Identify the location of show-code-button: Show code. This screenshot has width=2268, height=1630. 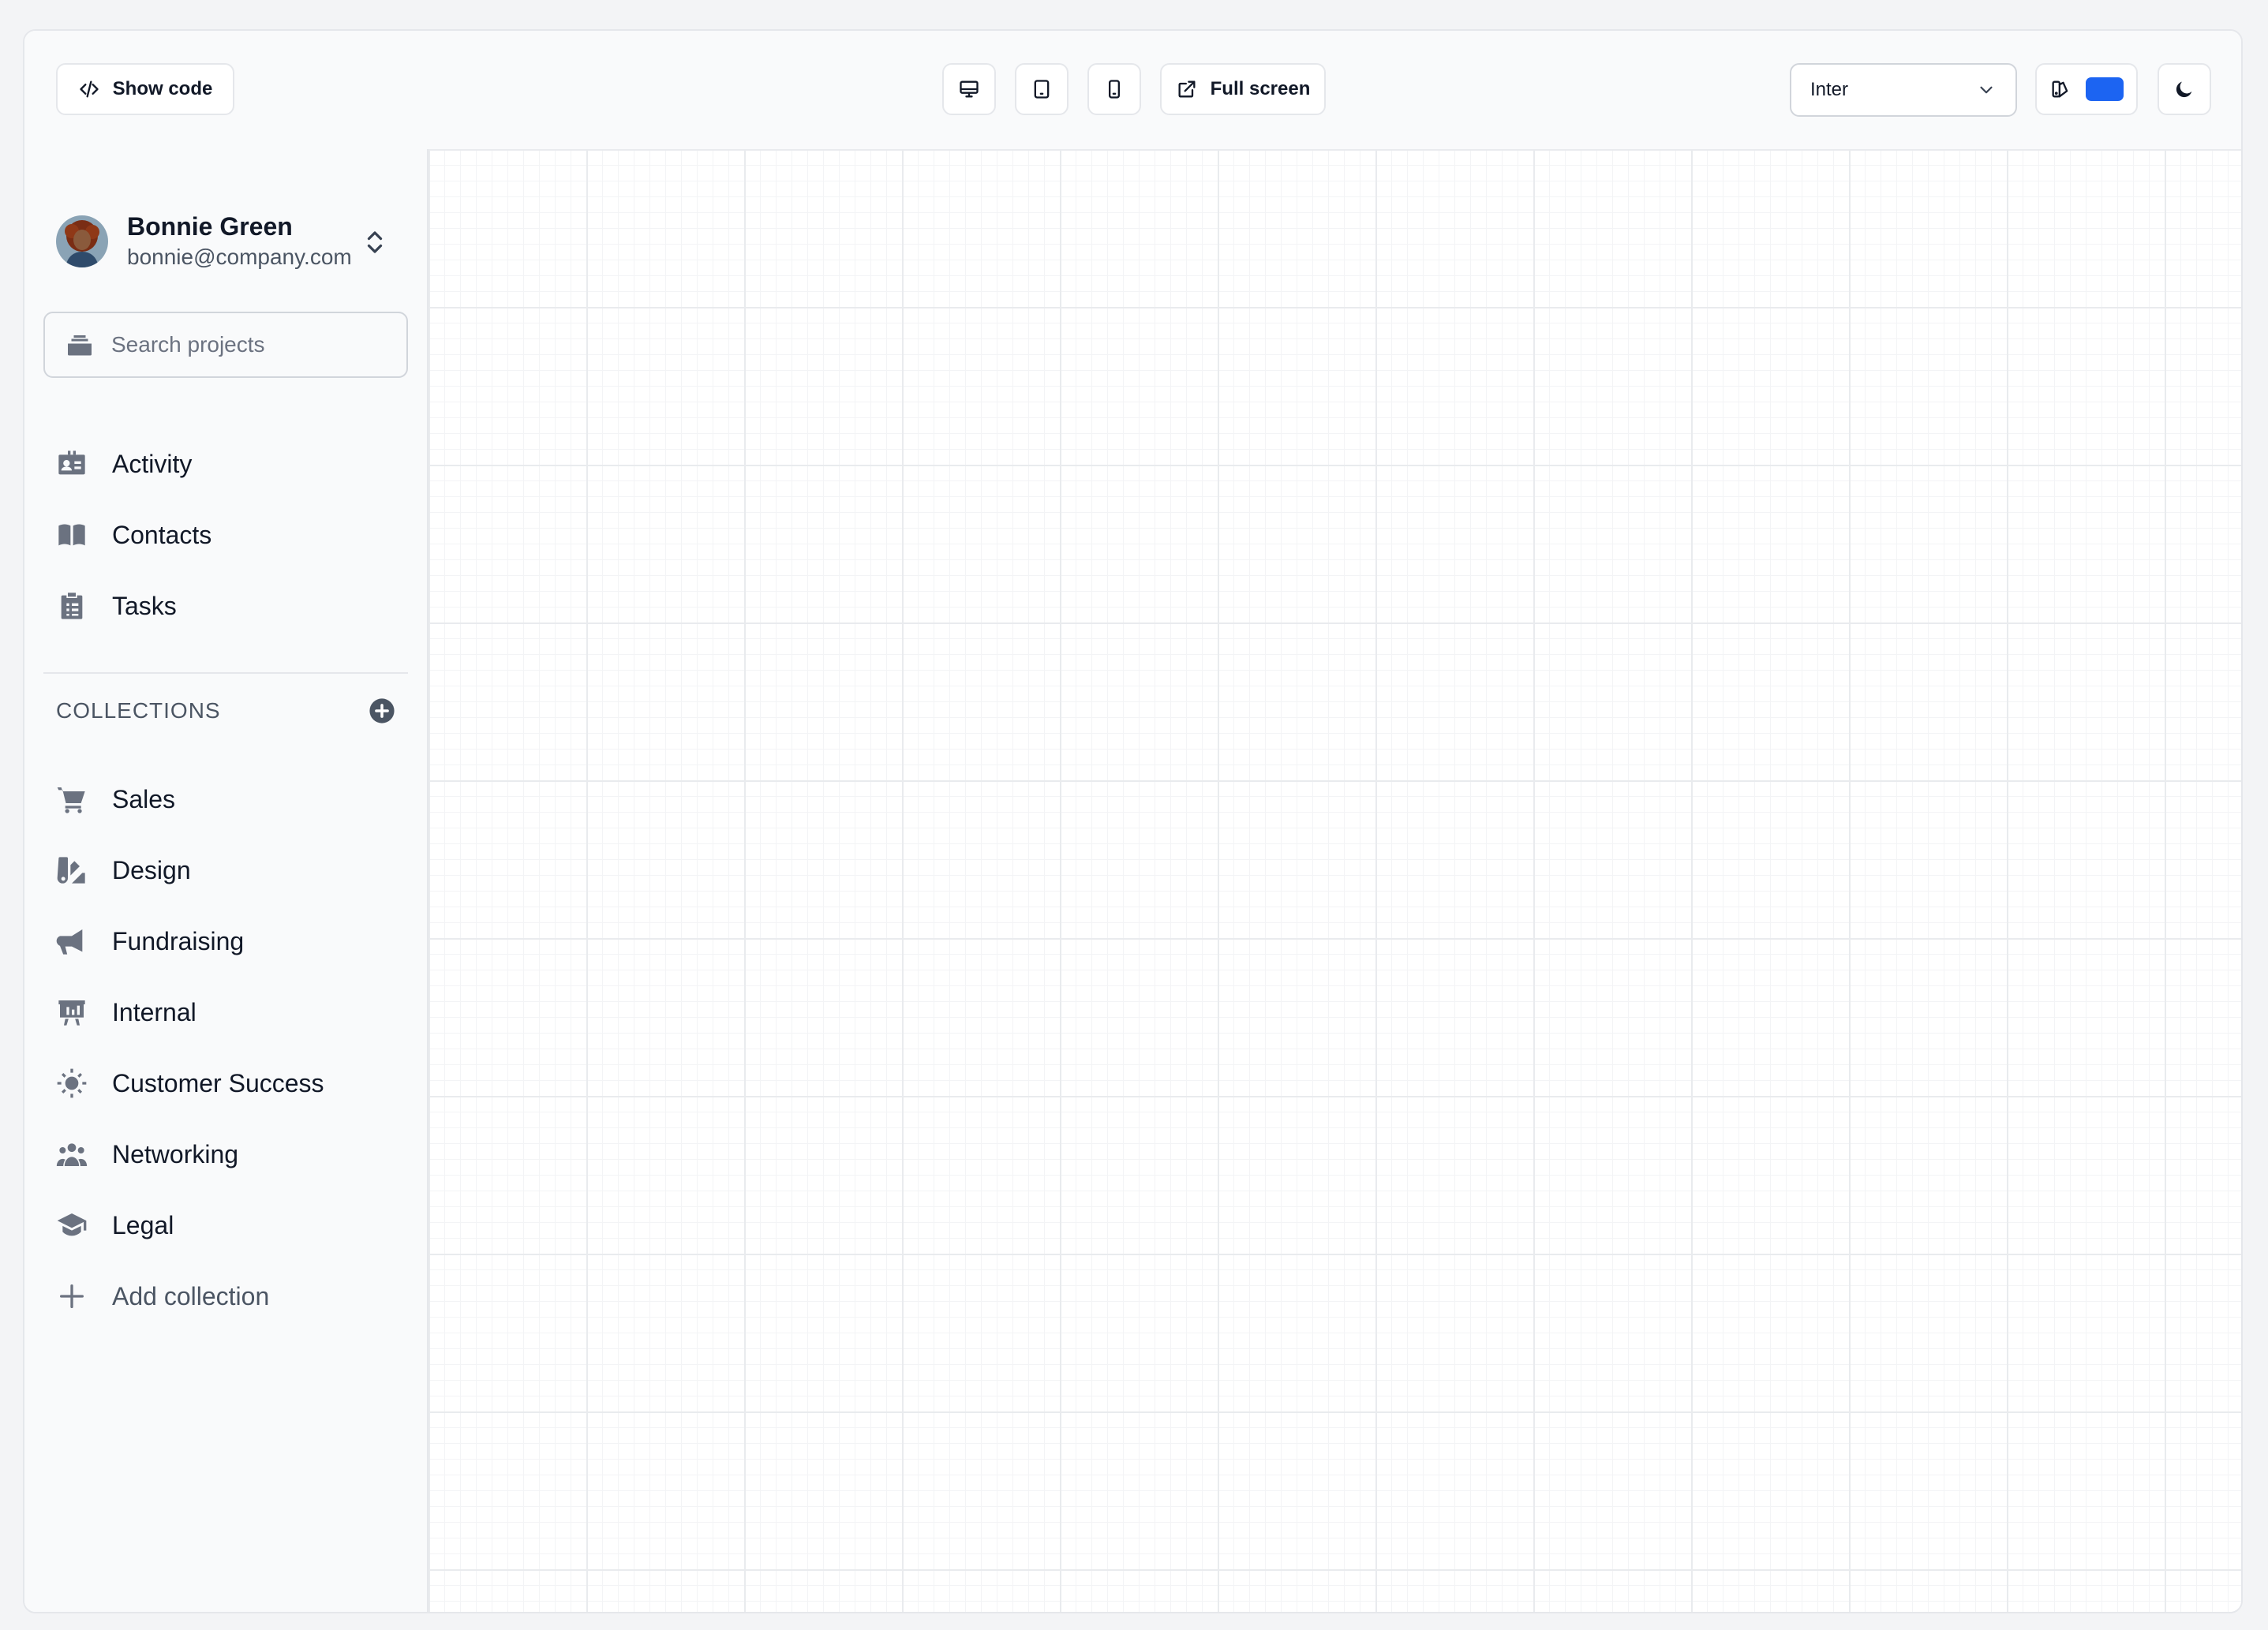
(145, 89).